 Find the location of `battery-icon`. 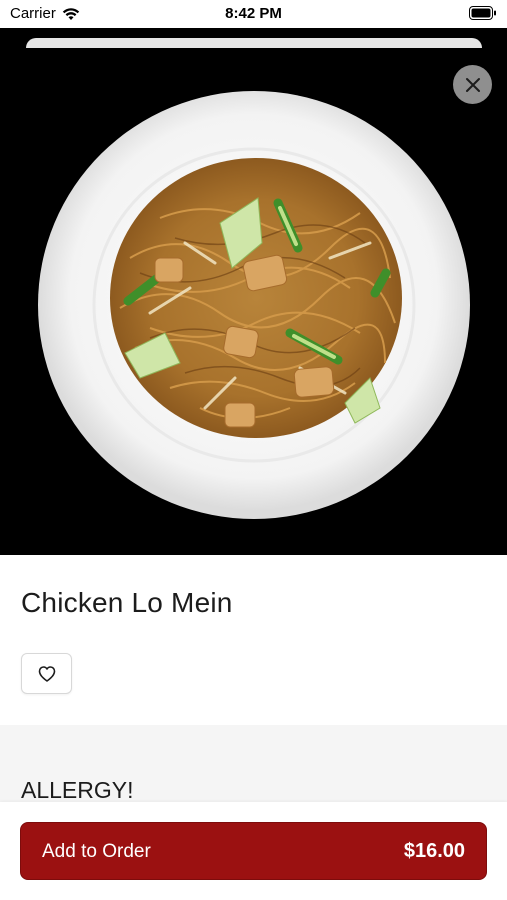

battery-icon is located at coordinates (482, 13).